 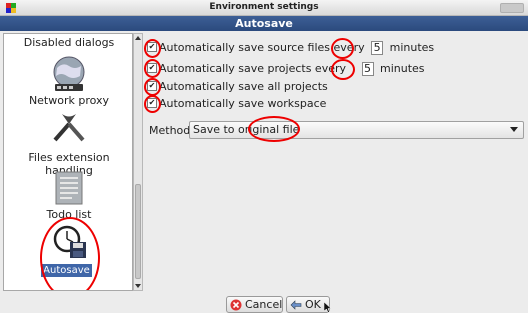 I want to click on window-titlebar: Environment settings, so click(x=264, y=8).